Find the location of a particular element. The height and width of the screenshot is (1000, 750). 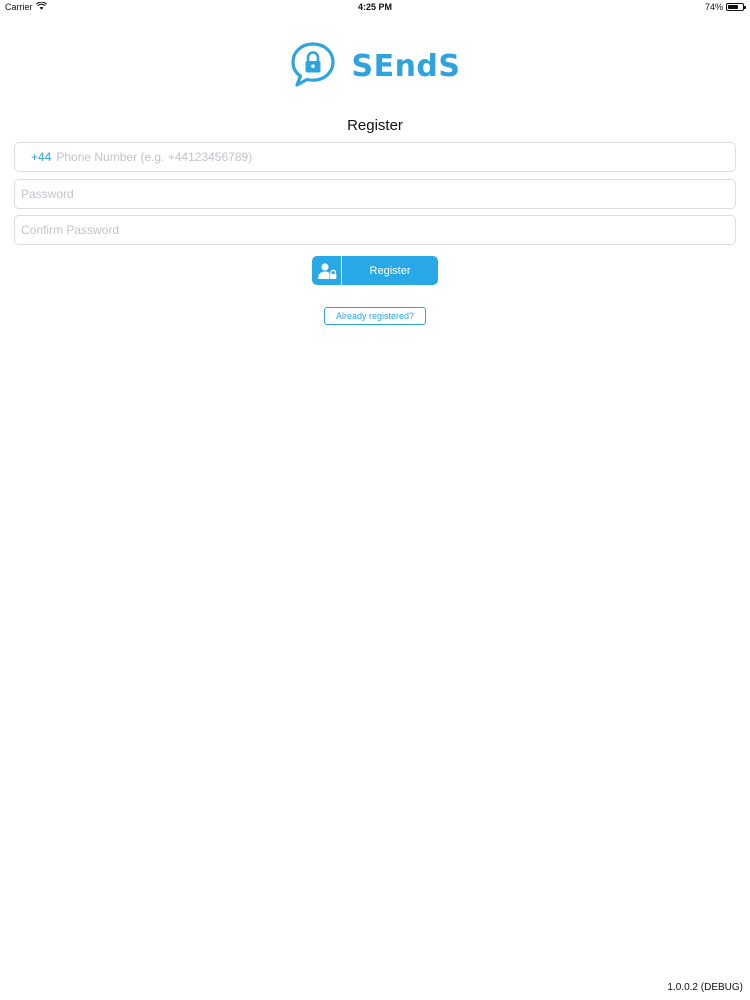

app-logo: SEndS is located at coordinates (375, 66).